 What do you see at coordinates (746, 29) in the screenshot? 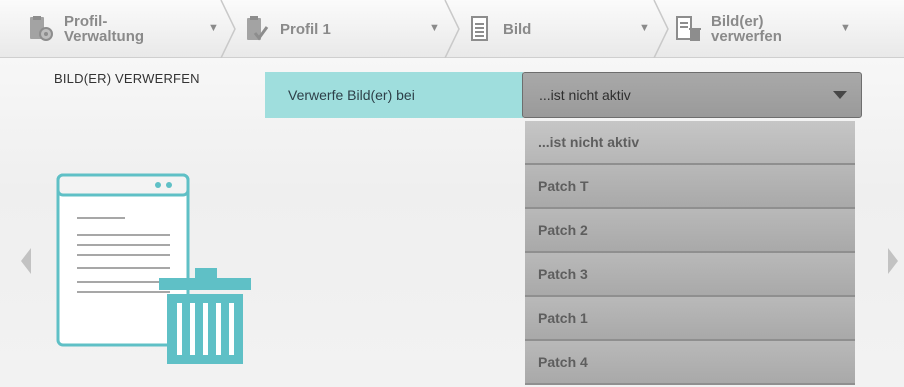
I see `breadcrumb-label: Bild(er) verwerfen` at bounding box center [746, 29].